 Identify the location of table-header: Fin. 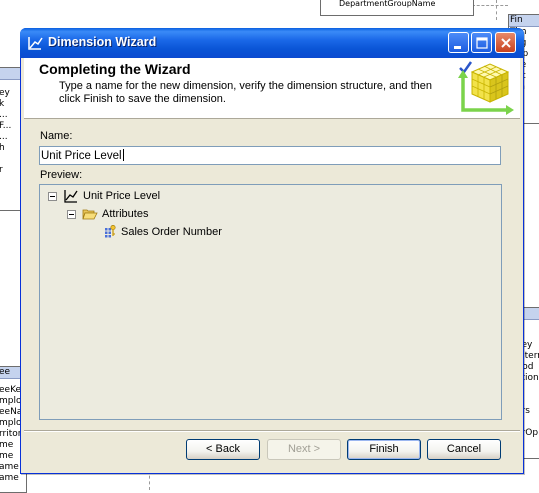
(524, 21).